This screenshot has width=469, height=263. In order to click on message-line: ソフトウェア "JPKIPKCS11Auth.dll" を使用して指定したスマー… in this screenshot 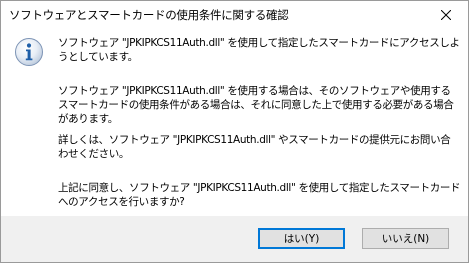, I will do `click(259, 43)`.